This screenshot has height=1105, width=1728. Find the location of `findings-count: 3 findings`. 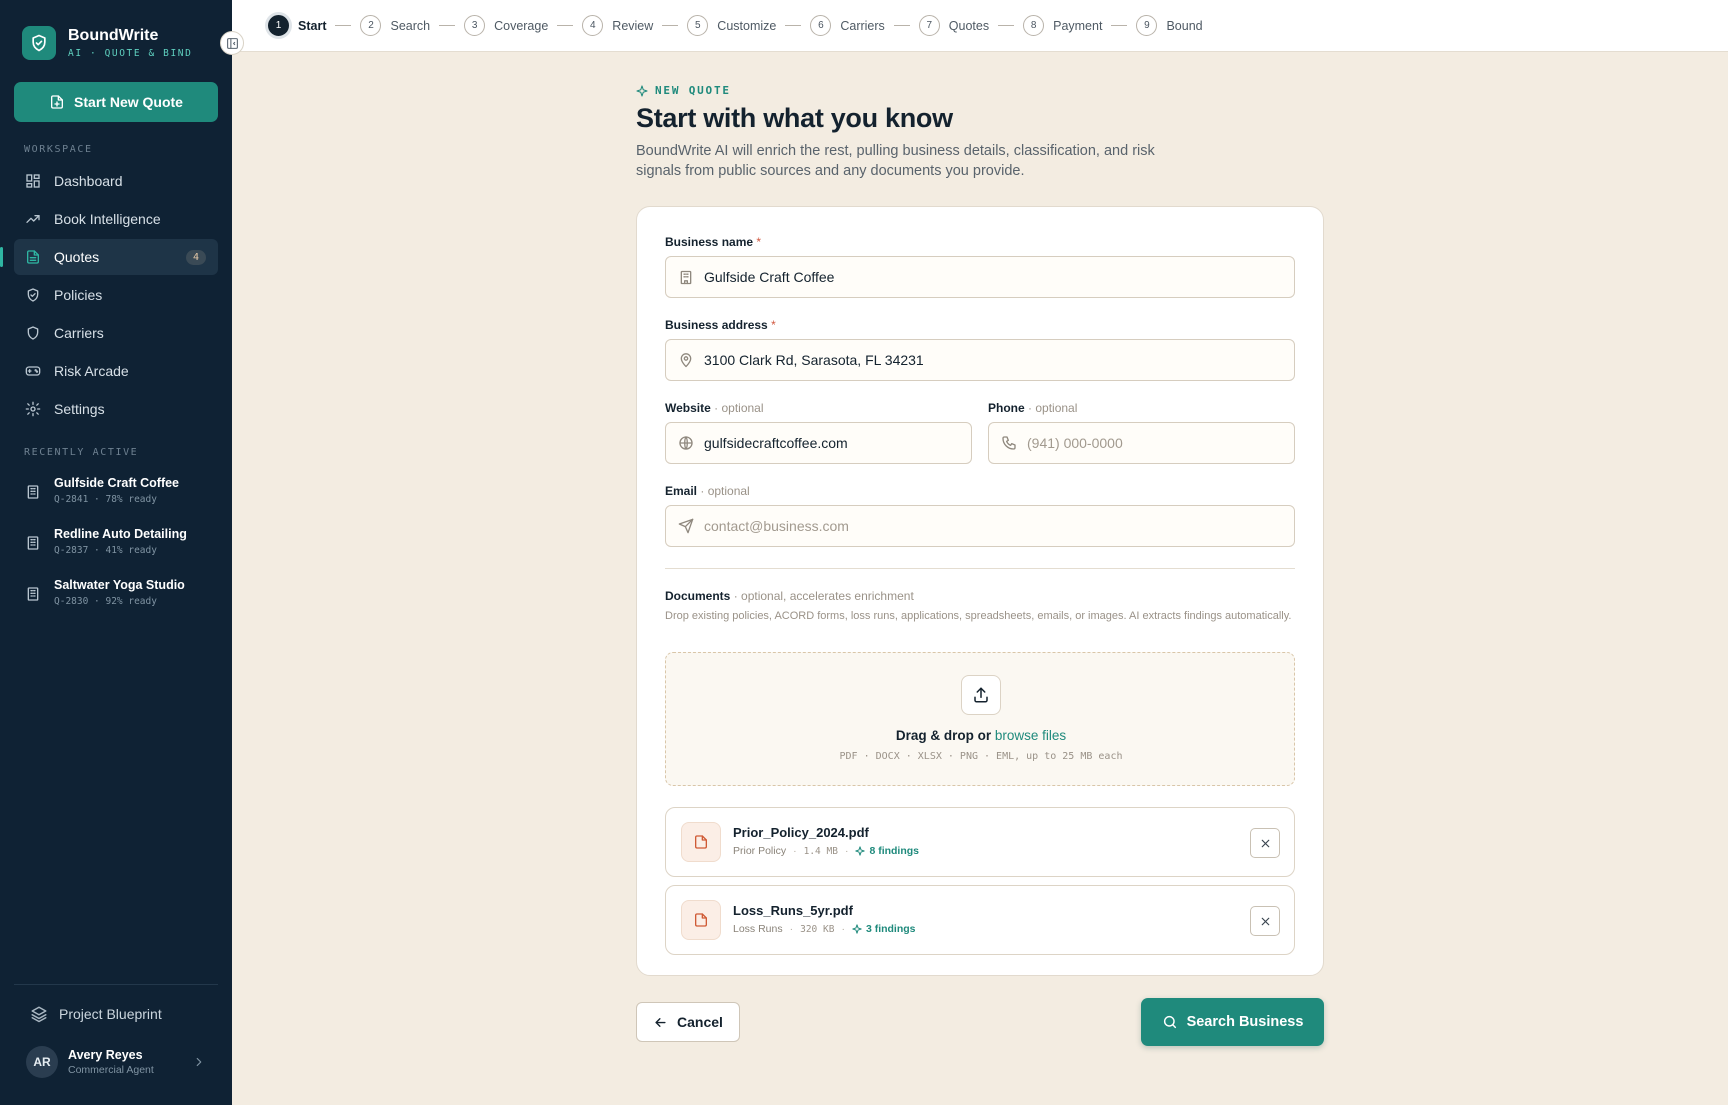

findings-count: 3 findings is located at coordinates (890, 929).